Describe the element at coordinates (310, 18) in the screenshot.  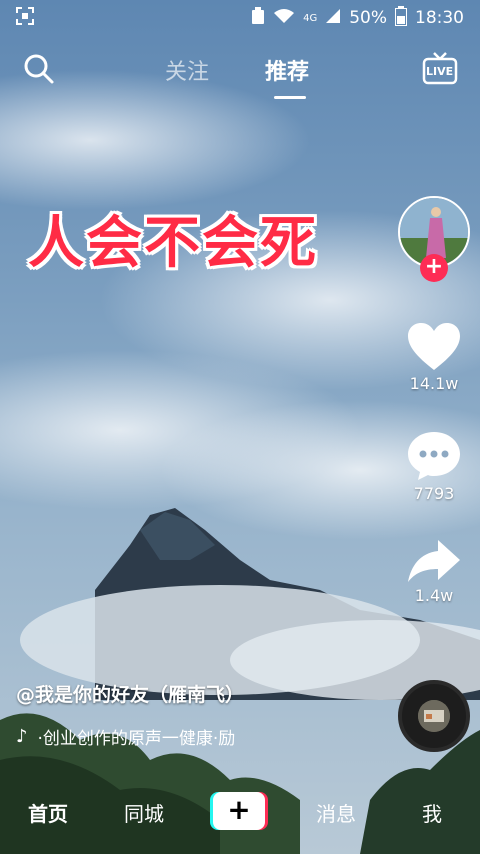
I see `network-type: 4G` at that location.